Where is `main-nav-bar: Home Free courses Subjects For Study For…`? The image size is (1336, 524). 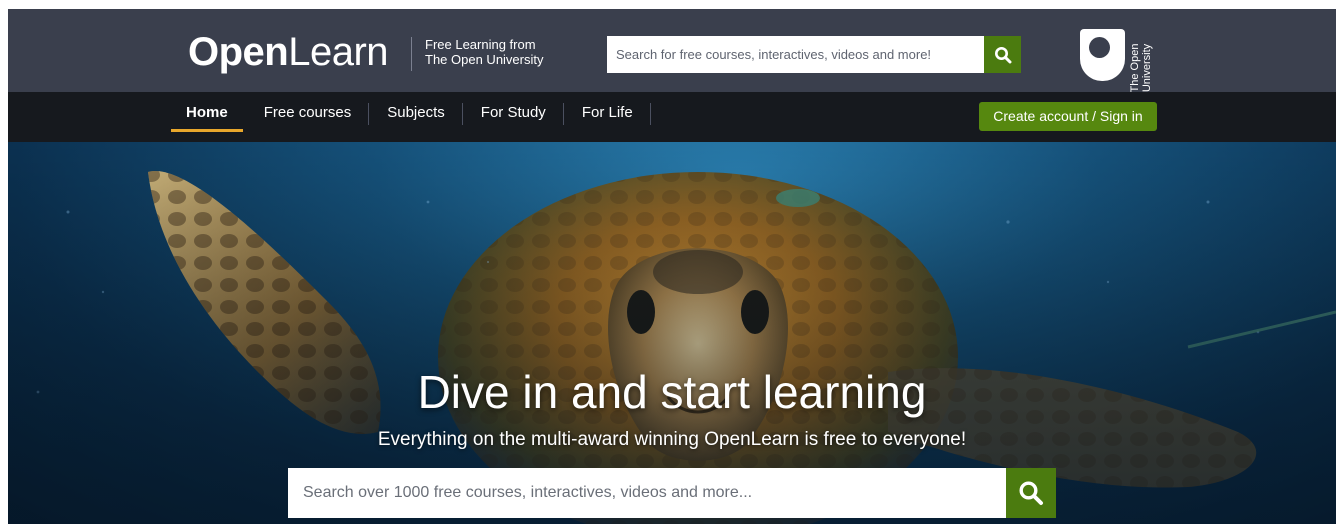
main-nav-bar: Home Free courses Subjects For Study For… is located at coordinates (672, 117).